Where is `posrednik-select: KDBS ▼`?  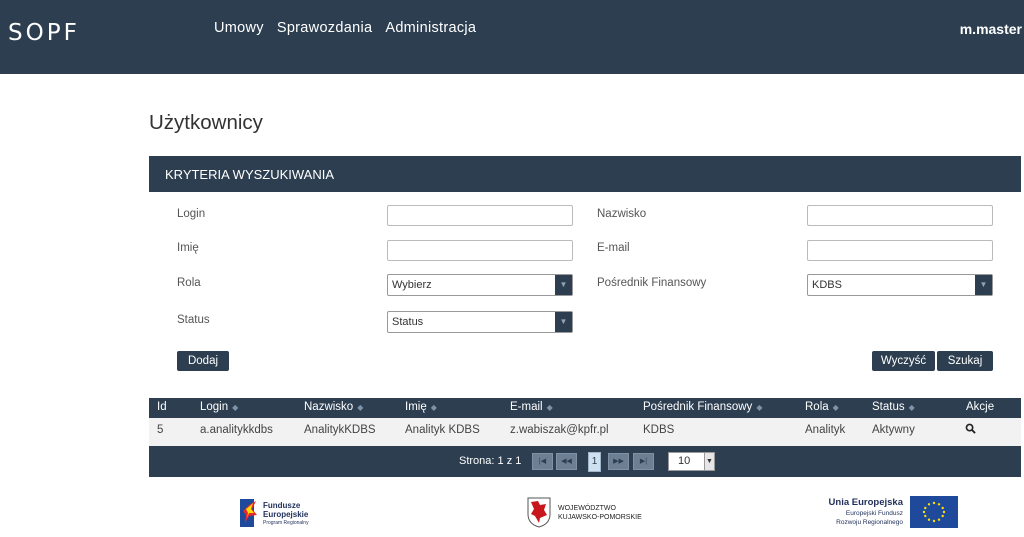
posrednik-select: KDBS ▼ is located at coordinates (900, 285).